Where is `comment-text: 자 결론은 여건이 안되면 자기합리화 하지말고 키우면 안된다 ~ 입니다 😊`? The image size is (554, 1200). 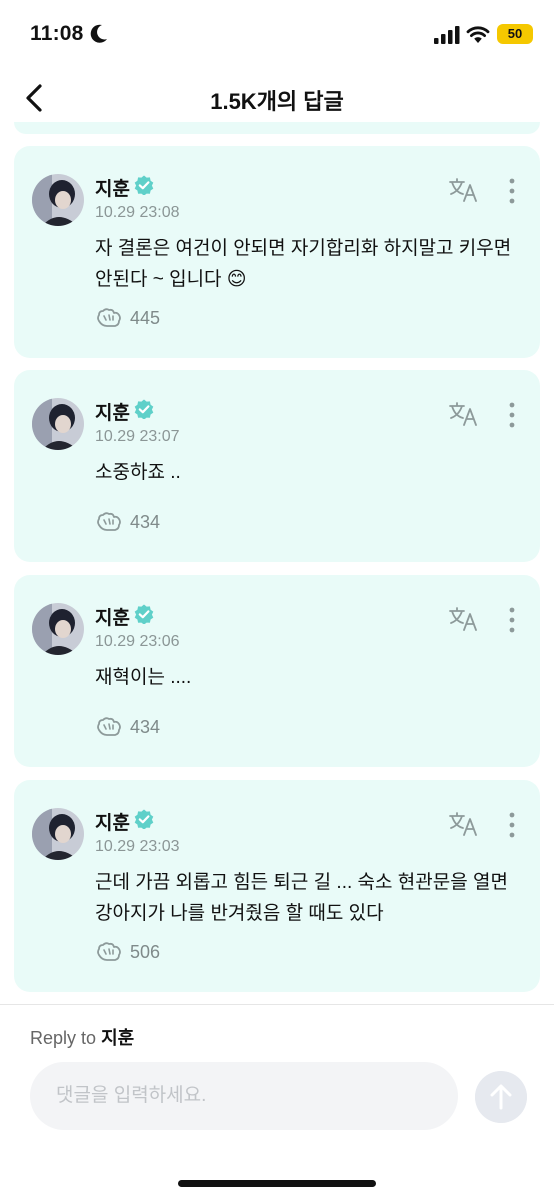
comment-text: 자 결론은 여건이 안되면 자기합리화 하지말고 키우면 안된다 ~ 입니다 😊 is located at coordinates (303, 264).